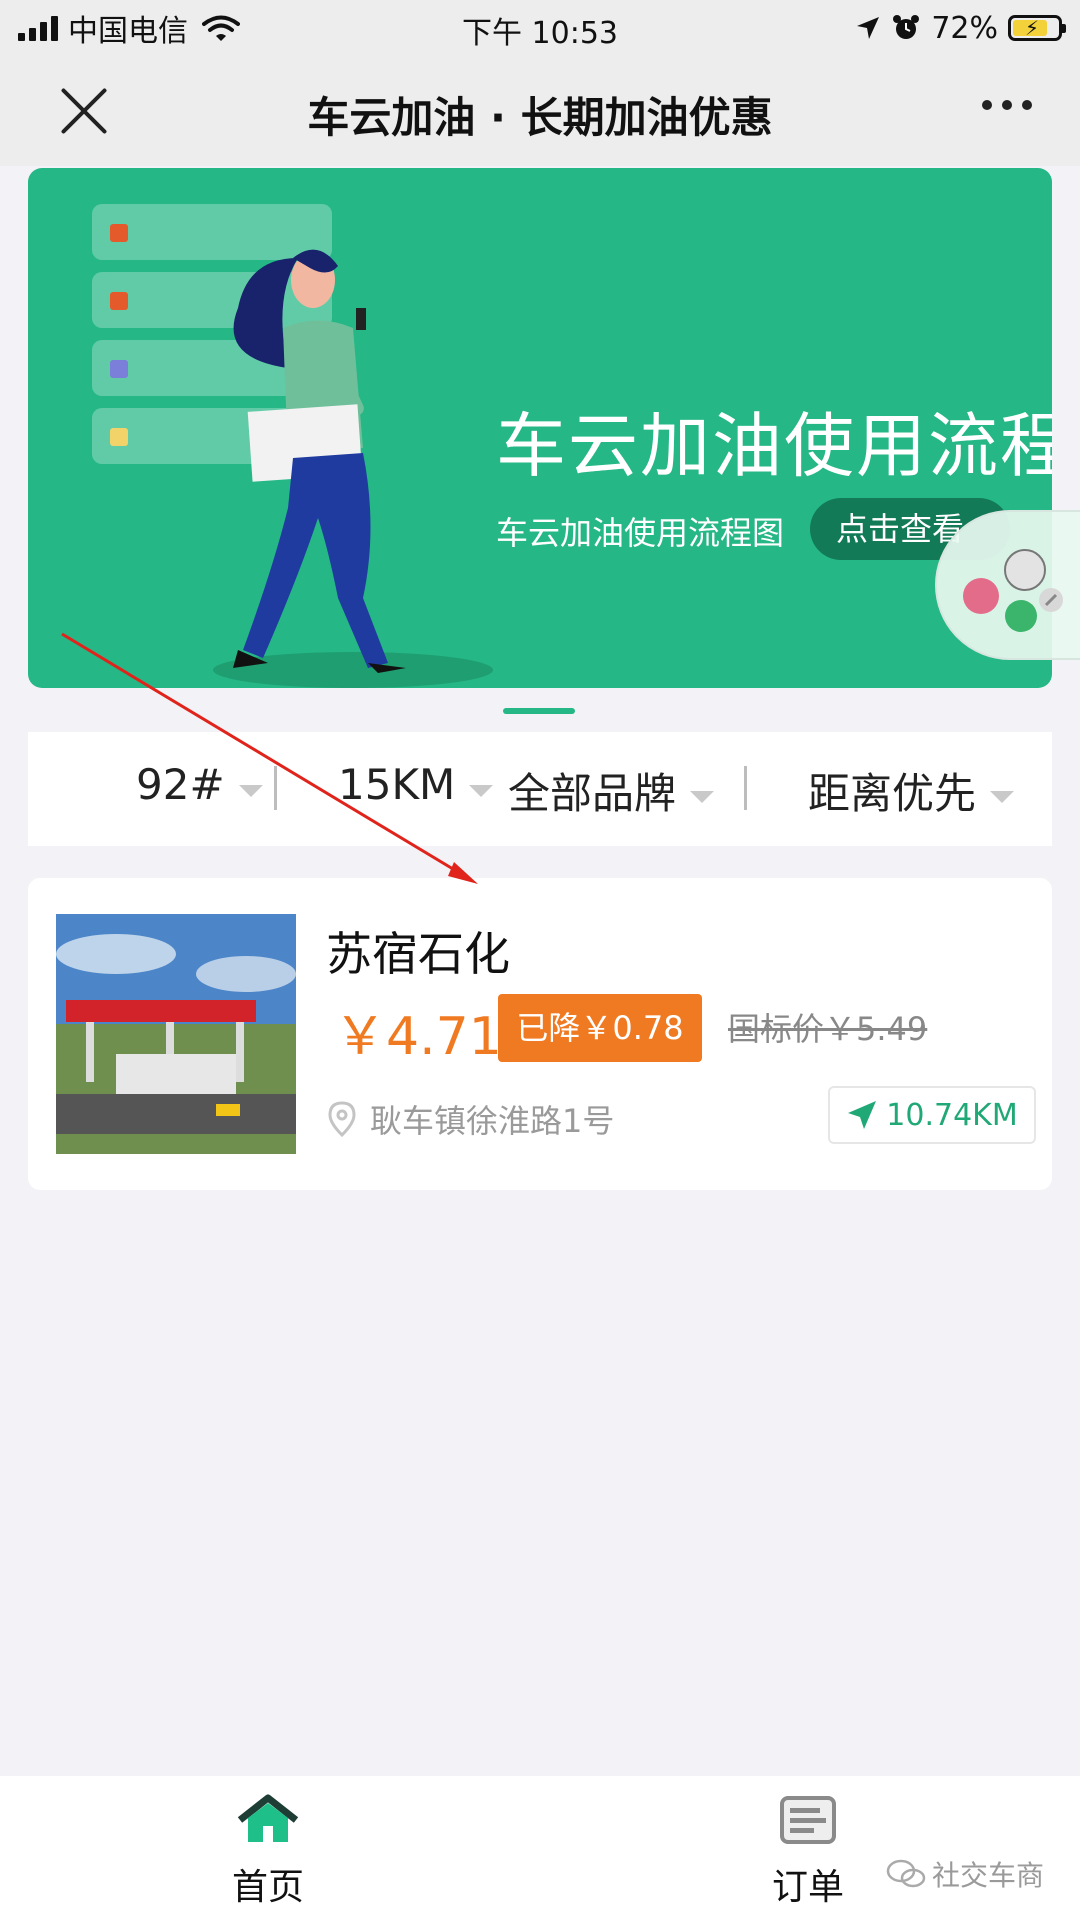 This screenshot has width=1080, height=1920. Describe the element at coordinates (868, 28) in the screenshot. I see `location-arrow-icon` at that location.